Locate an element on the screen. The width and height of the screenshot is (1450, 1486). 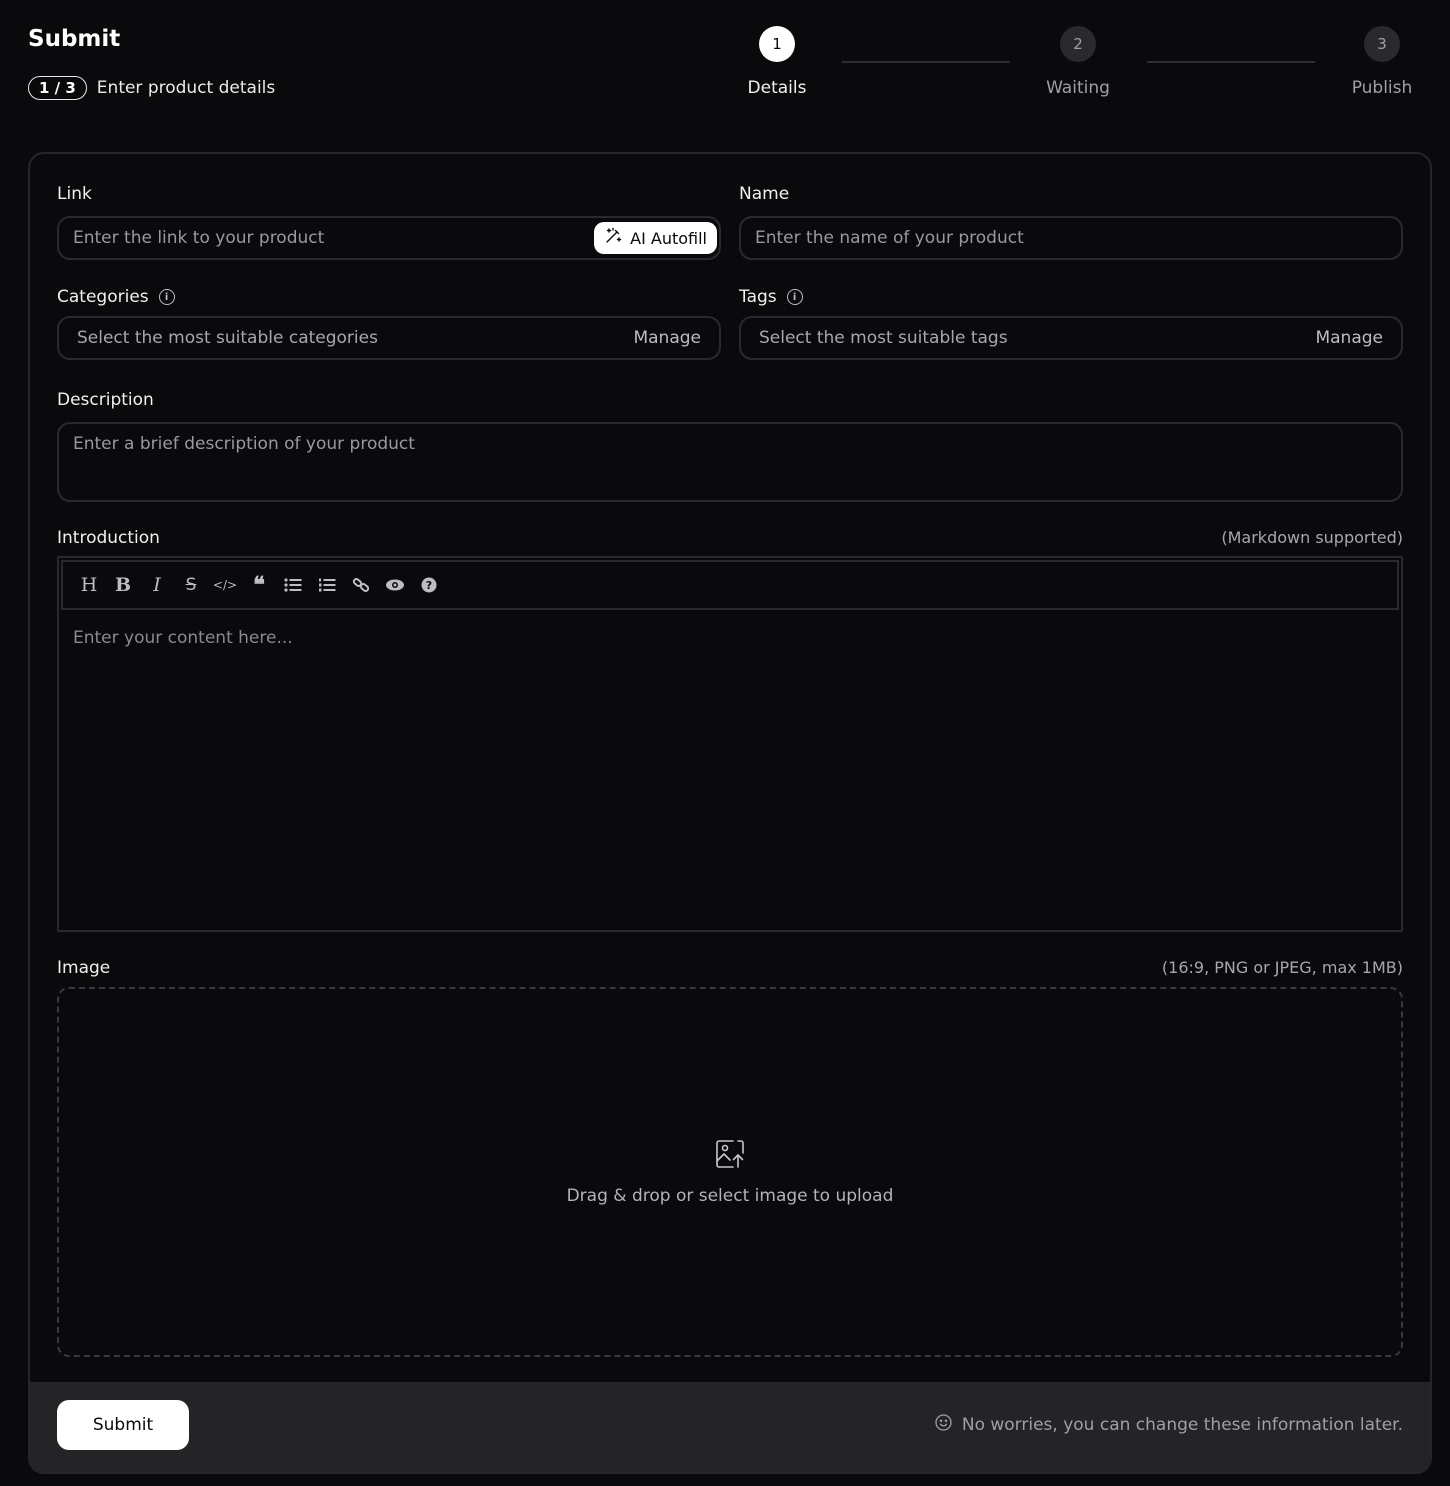
step-details: 1 Details is located at coordinates (777, 62).